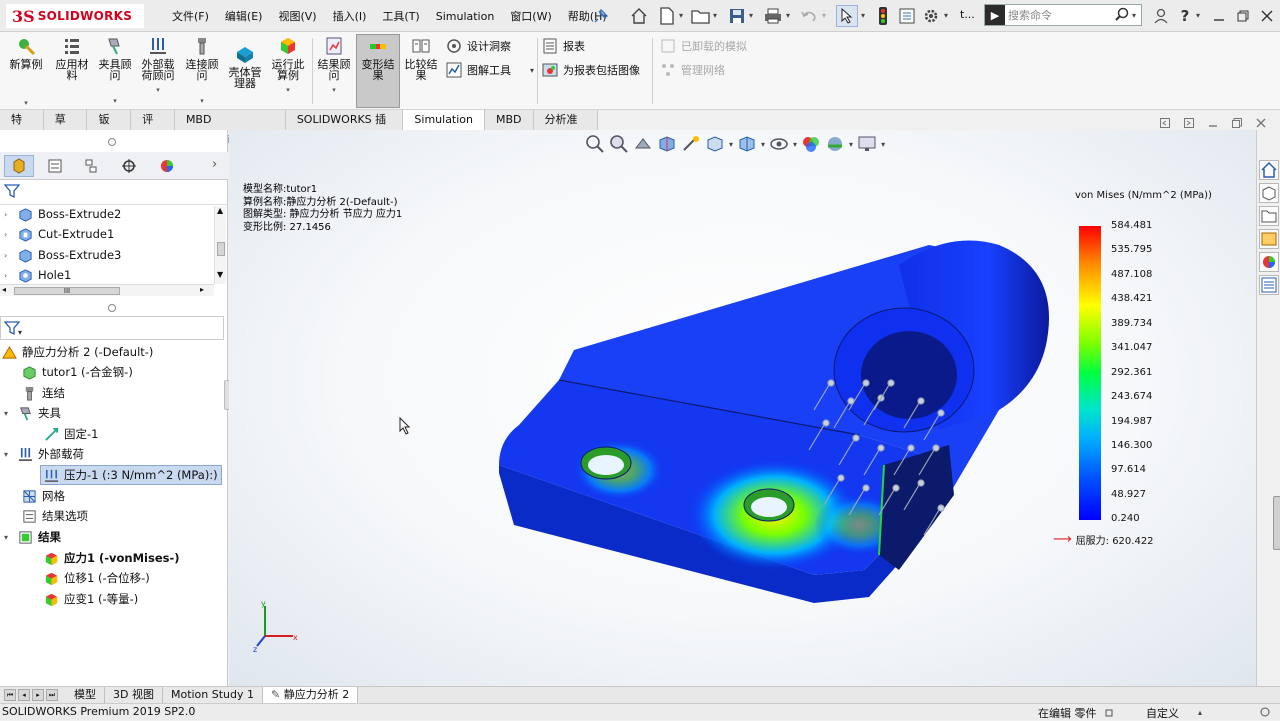  Describe the element at coordinates (221, 249) in the screenshot. I see `scroll-thumb` at that location.